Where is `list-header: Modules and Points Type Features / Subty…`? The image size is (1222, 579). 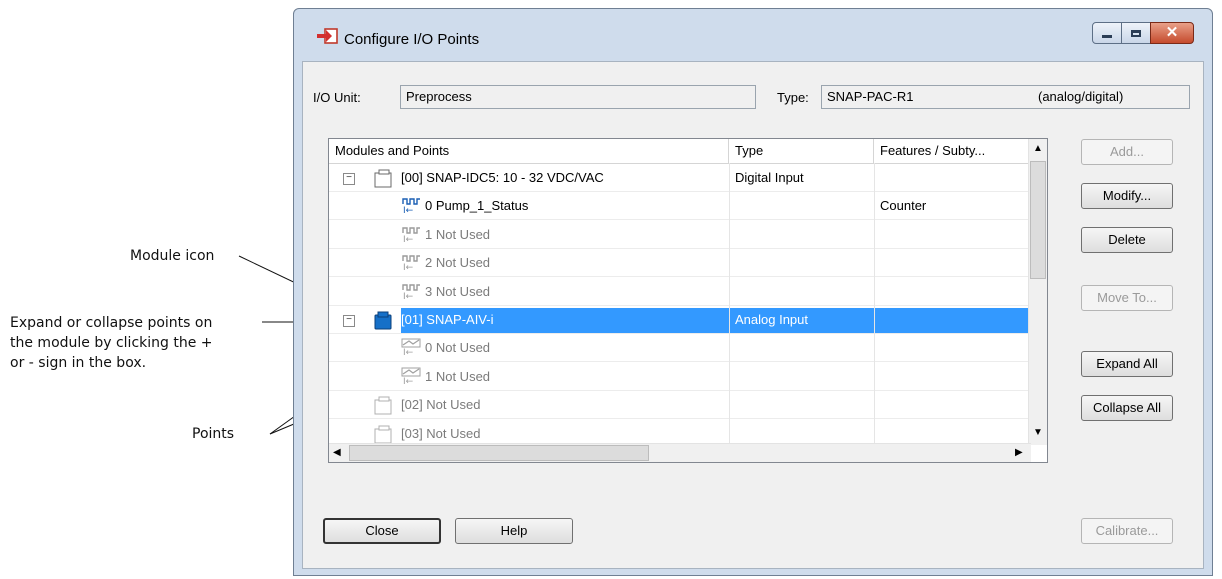 list-header: Modules and Points Type Features / Subty… is located at coordinates (679, 151).